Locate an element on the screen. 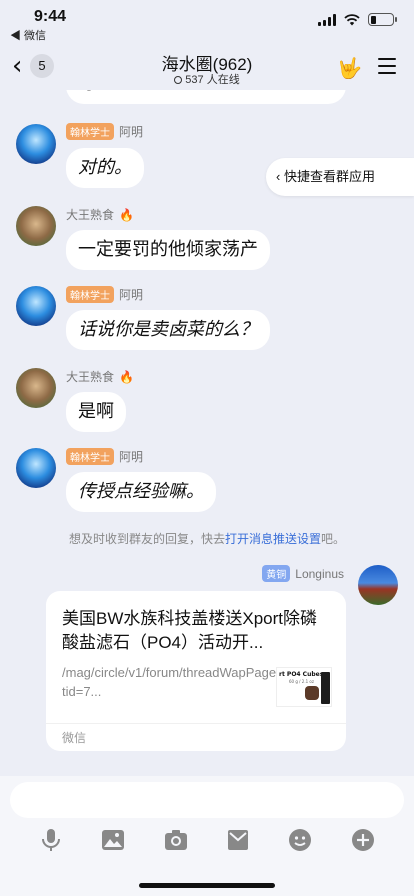 Image resolution: width=414 pixels, height=896 pixels. tip-text-after: 吧。 is located at coordinates (333, 539).